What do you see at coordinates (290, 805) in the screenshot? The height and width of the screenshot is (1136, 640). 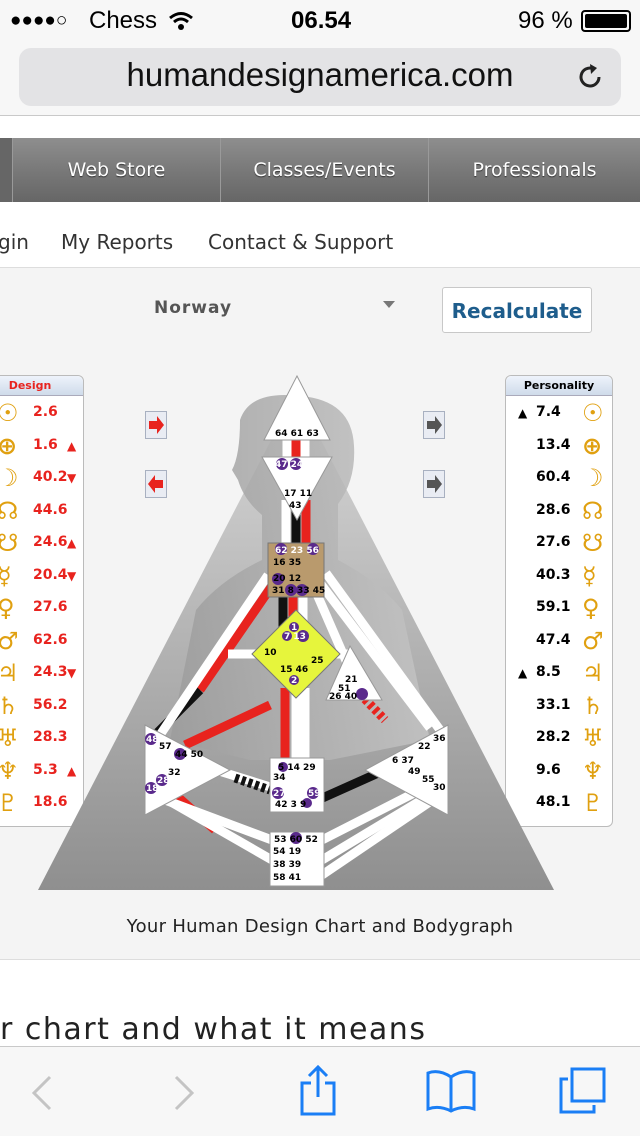 I see `sacral-gates-e: 42 3 9` at bounding box center [290, 805].